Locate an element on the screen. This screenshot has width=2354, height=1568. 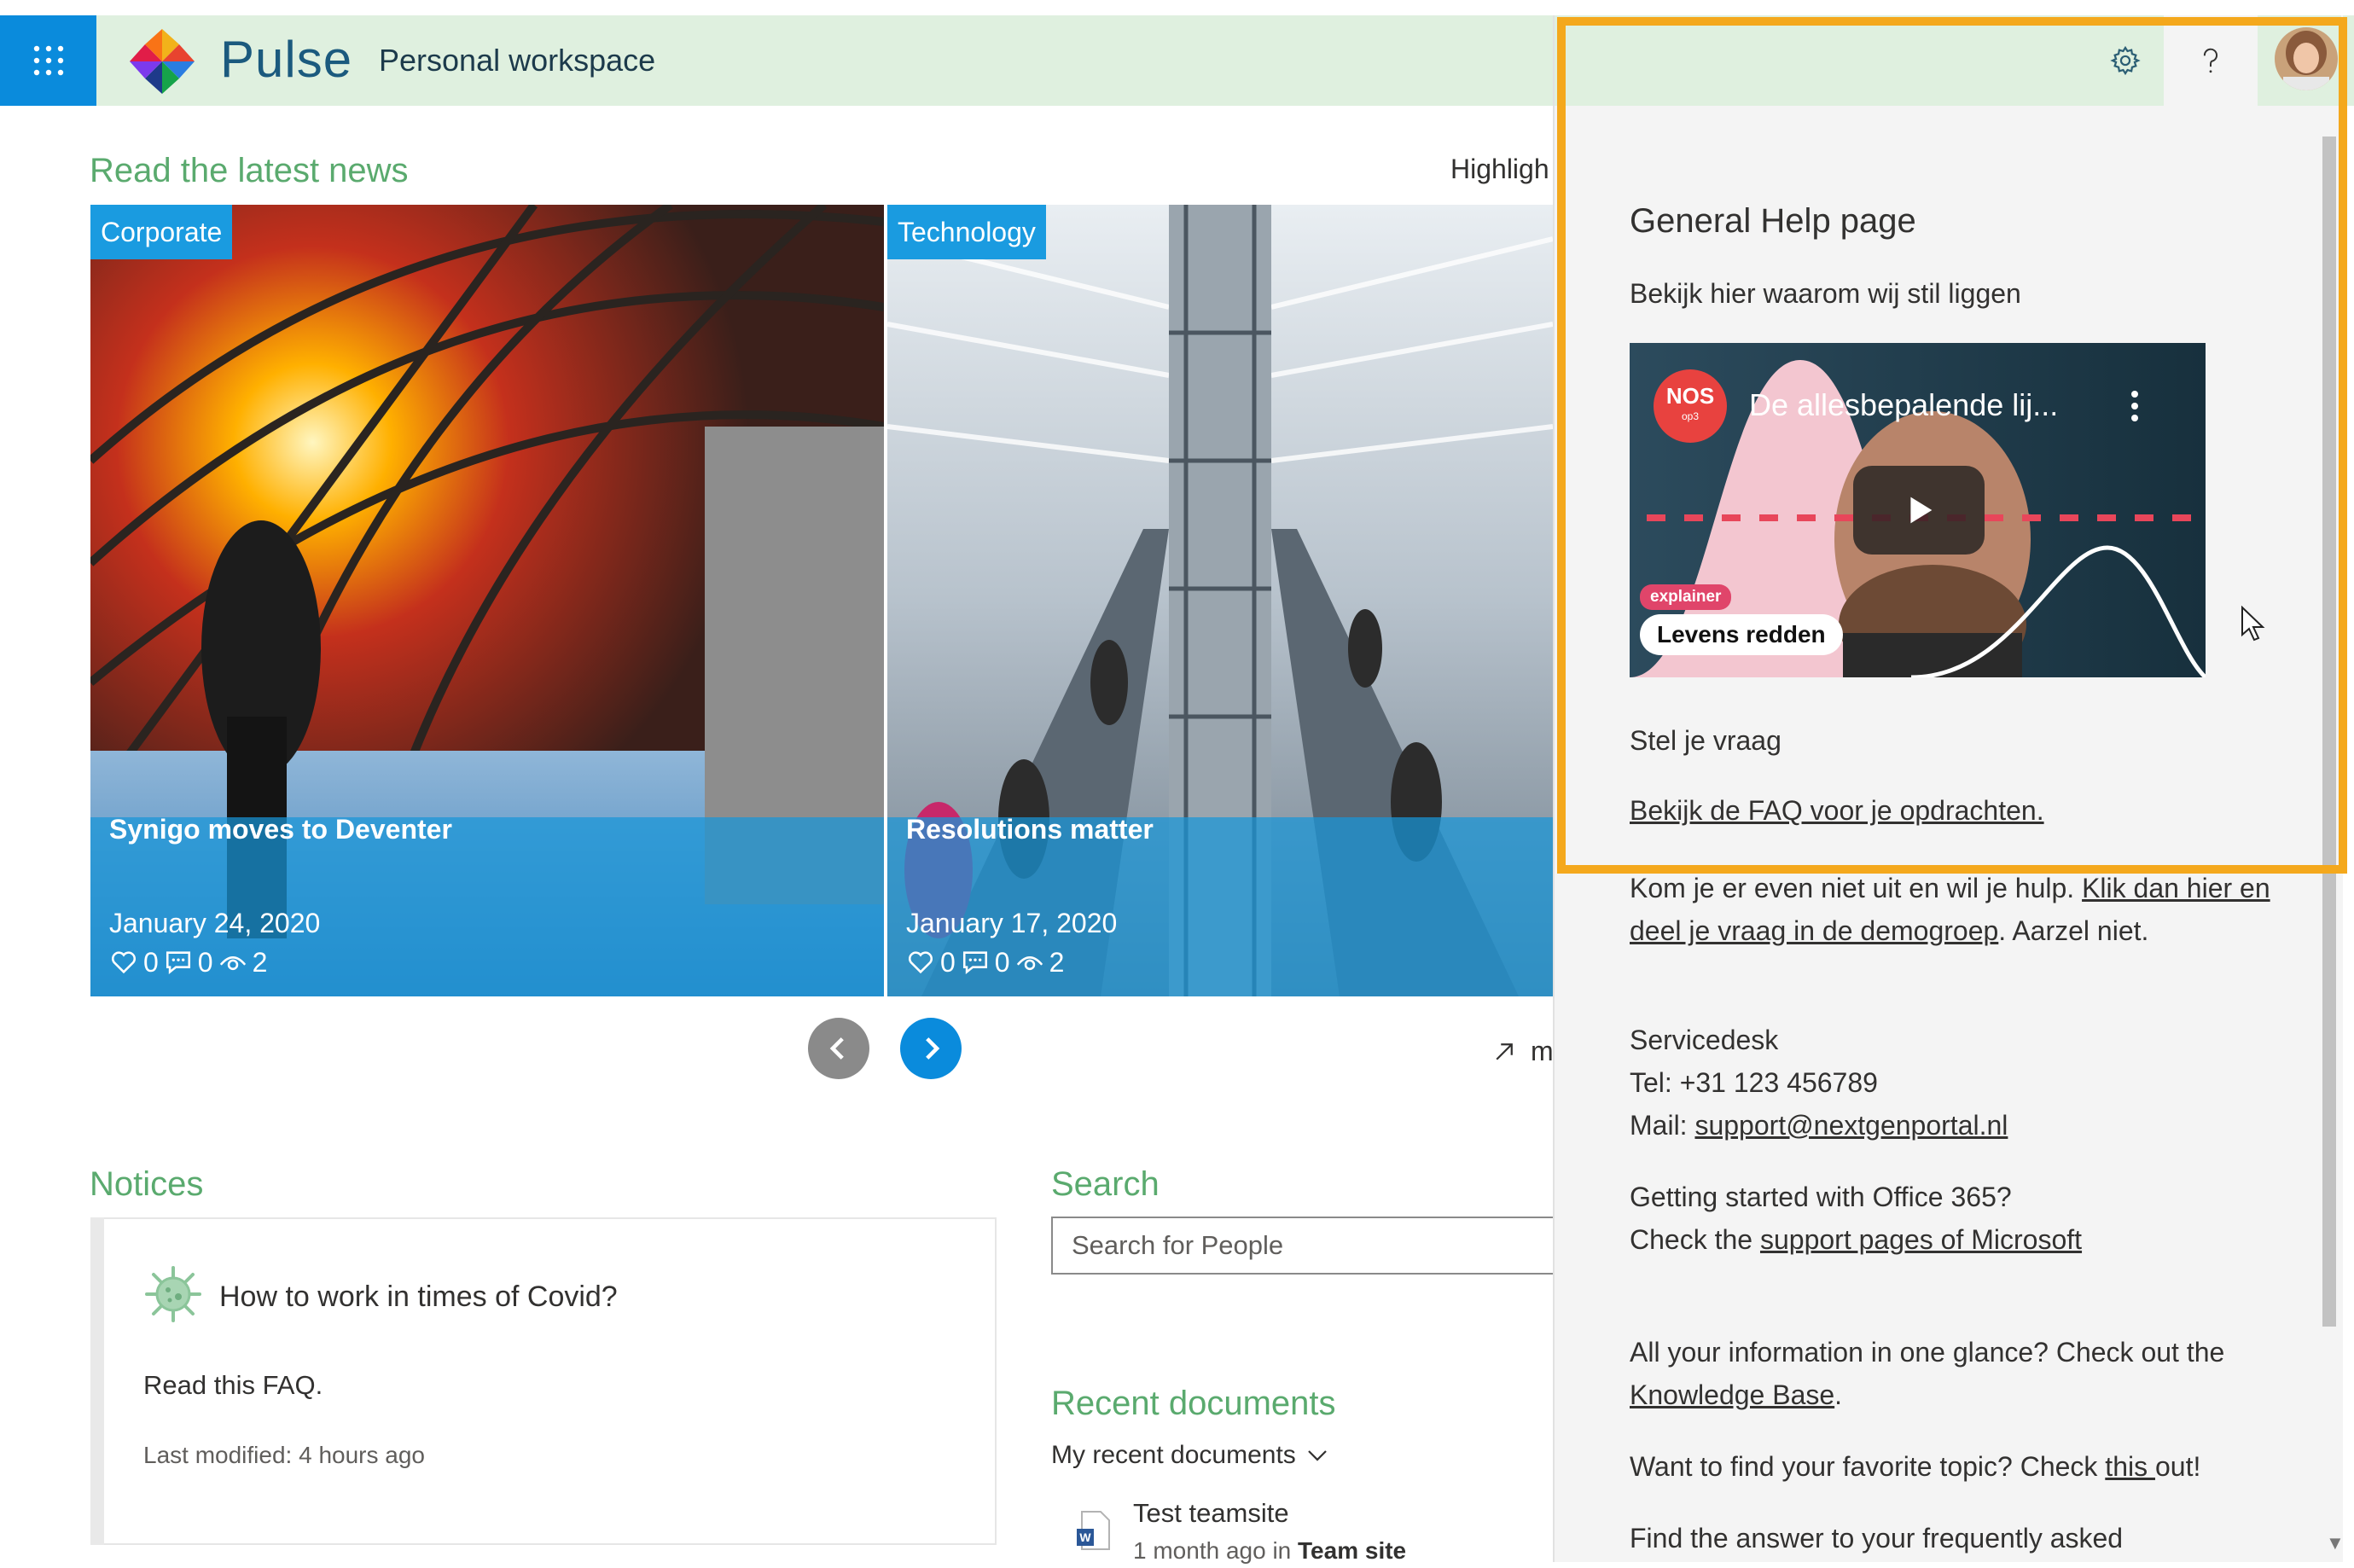
office-pre: Check the is located at coordinates (1695, 1239).